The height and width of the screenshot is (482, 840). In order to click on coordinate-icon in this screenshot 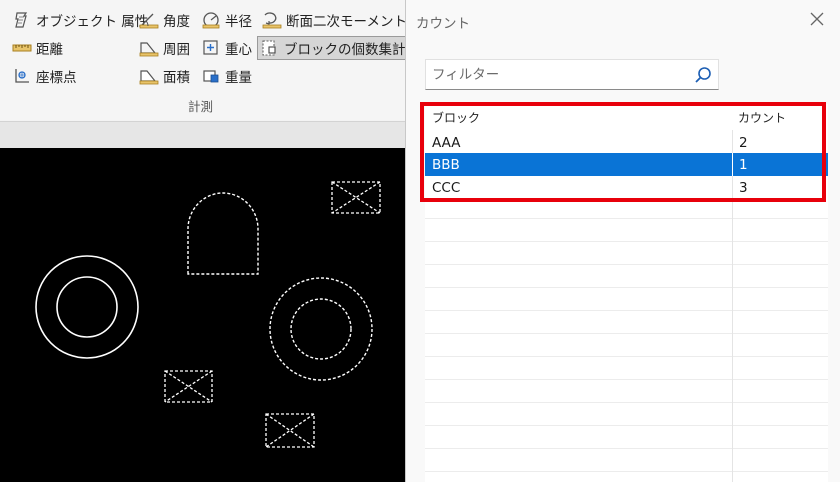, I will do `click(22, 76)`.